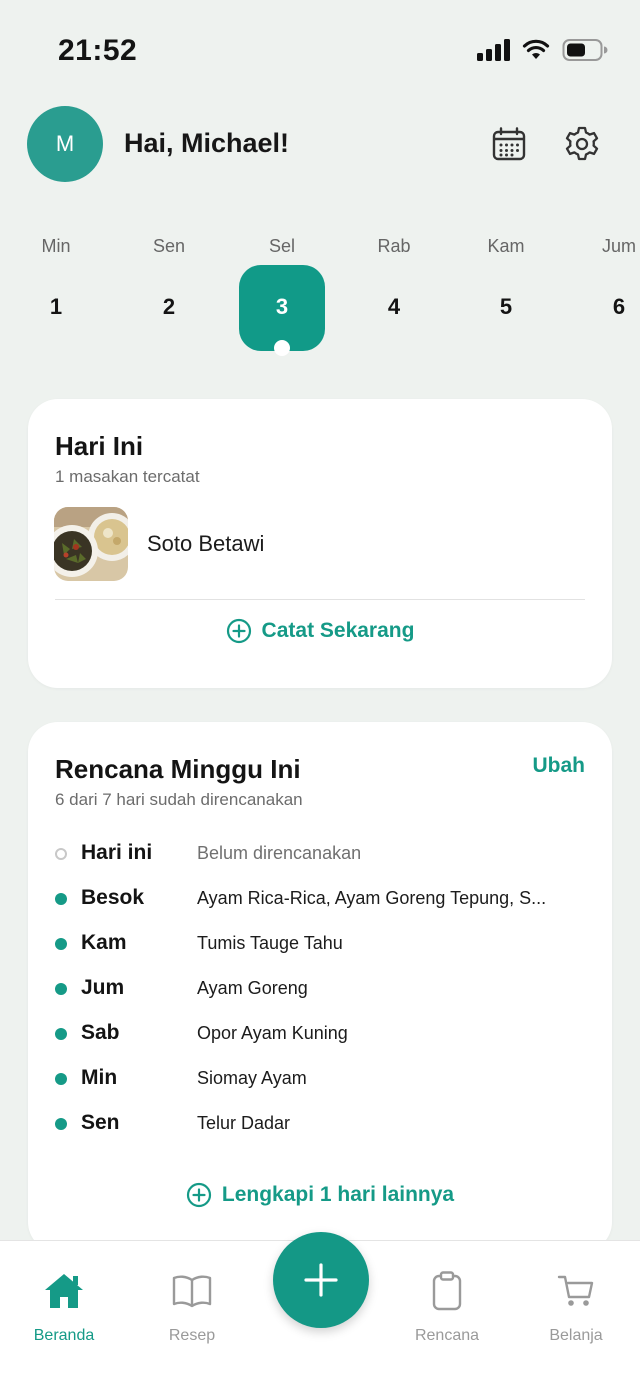  What do you see at coordinates (506, 290) in the screenshot?
I see `day-kam: Kam 5` at bounding box center [506, 290].